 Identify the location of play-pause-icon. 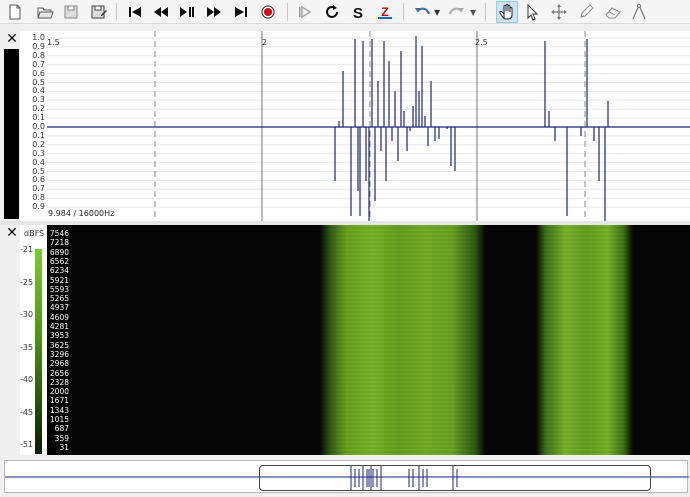
(187, 12).